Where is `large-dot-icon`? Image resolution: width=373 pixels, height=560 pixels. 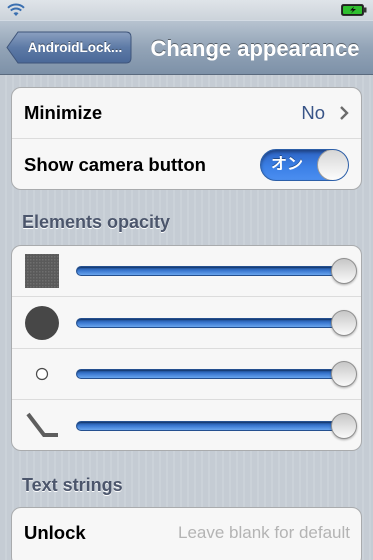 large-dot-icon is located at coordinates (42, 322).